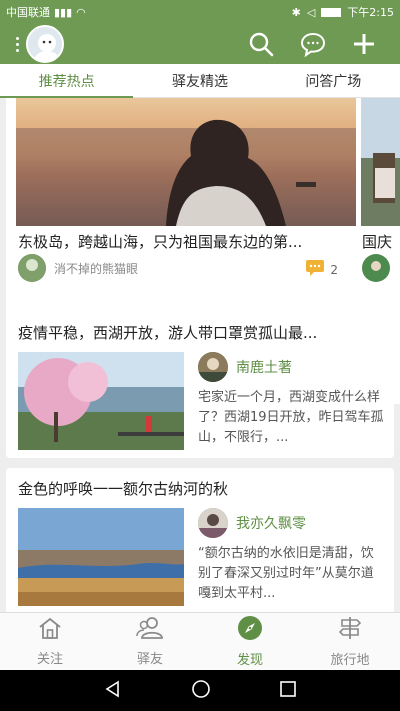 This screenshot has width=400, height=711. I want to click on bottom-nav: 关注 驿友 发现 旅行地, so click(200, 641).